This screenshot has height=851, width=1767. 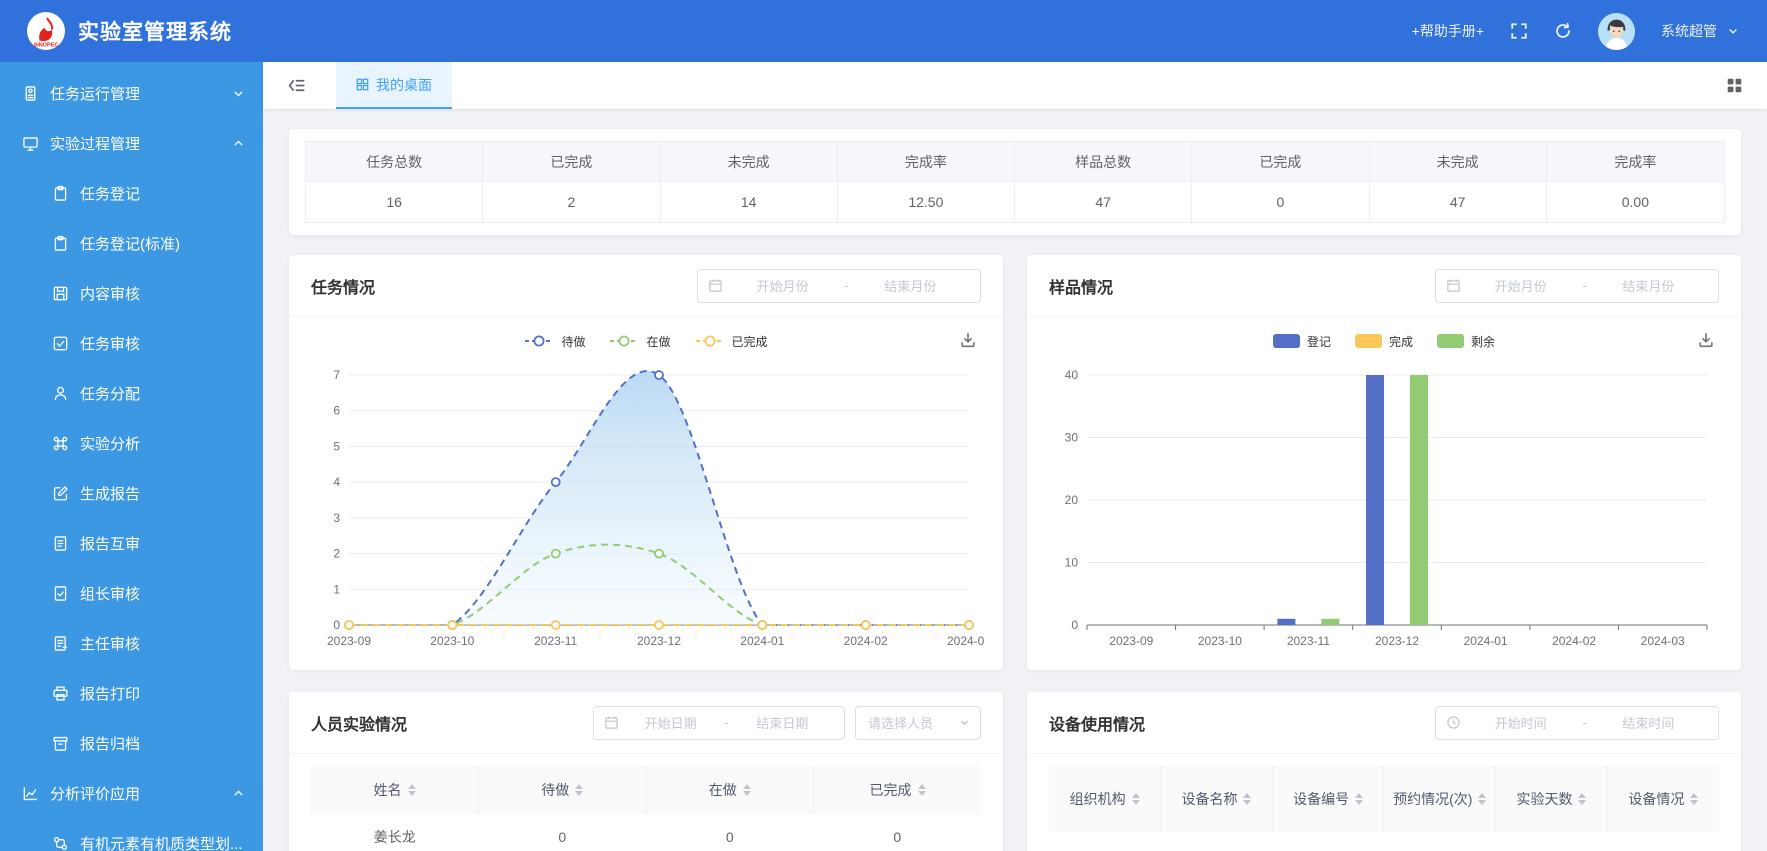 I want to click on fullscreen-icon, so click(x=1519, y=31).